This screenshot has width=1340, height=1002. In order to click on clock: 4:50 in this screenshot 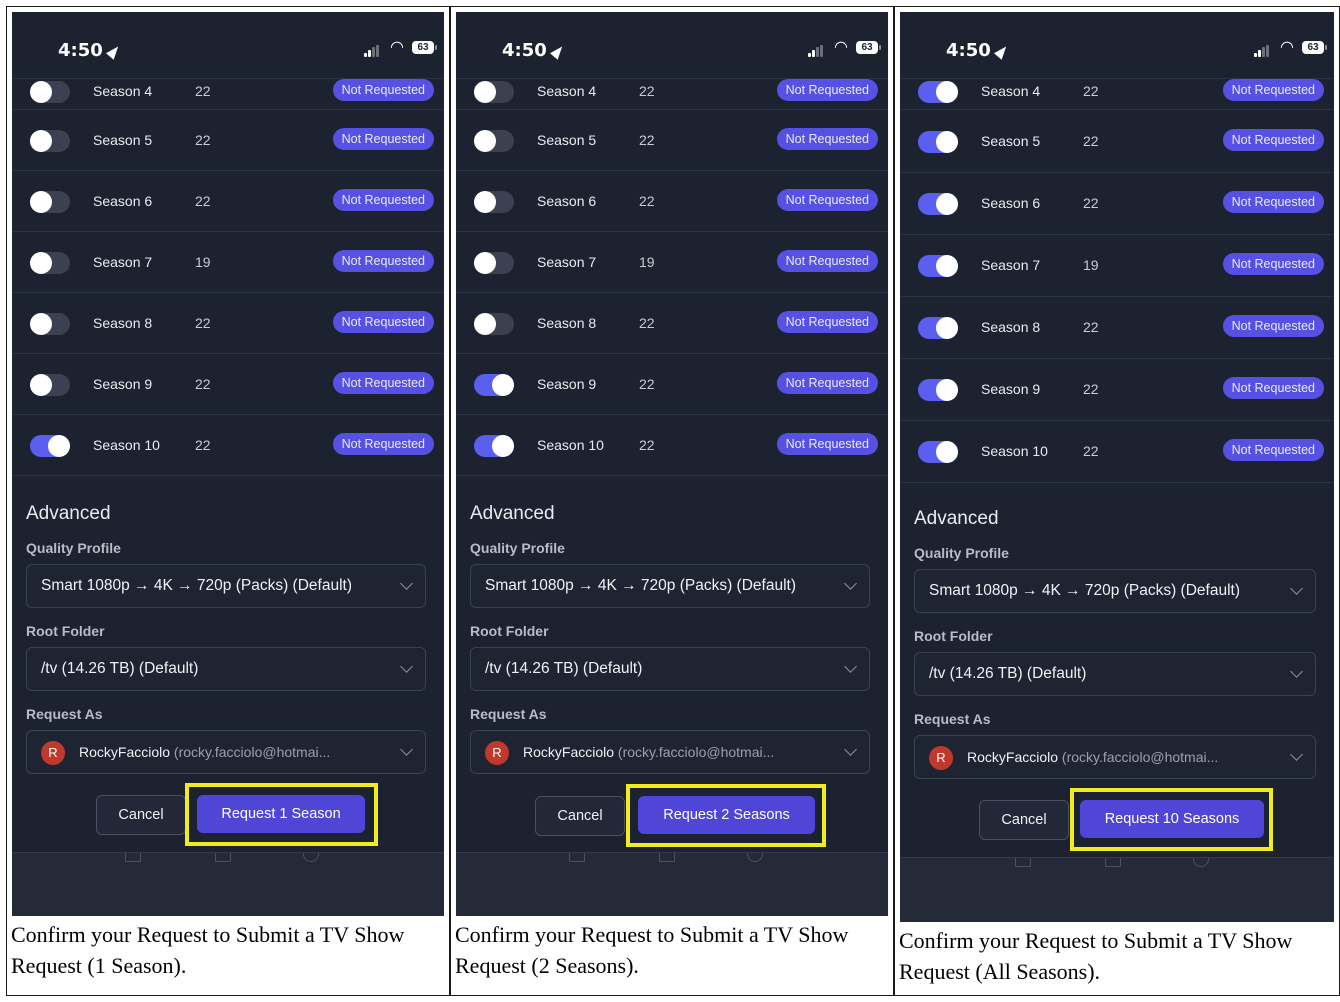, I will do `click(534, 50)`.